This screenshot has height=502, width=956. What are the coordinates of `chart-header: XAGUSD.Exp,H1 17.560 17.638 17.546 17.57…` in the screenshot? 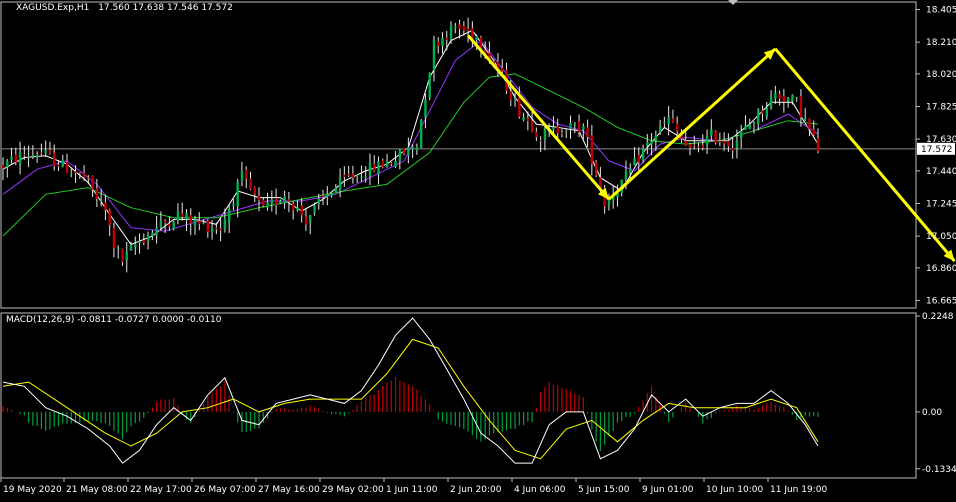 It's located at (124, 8).